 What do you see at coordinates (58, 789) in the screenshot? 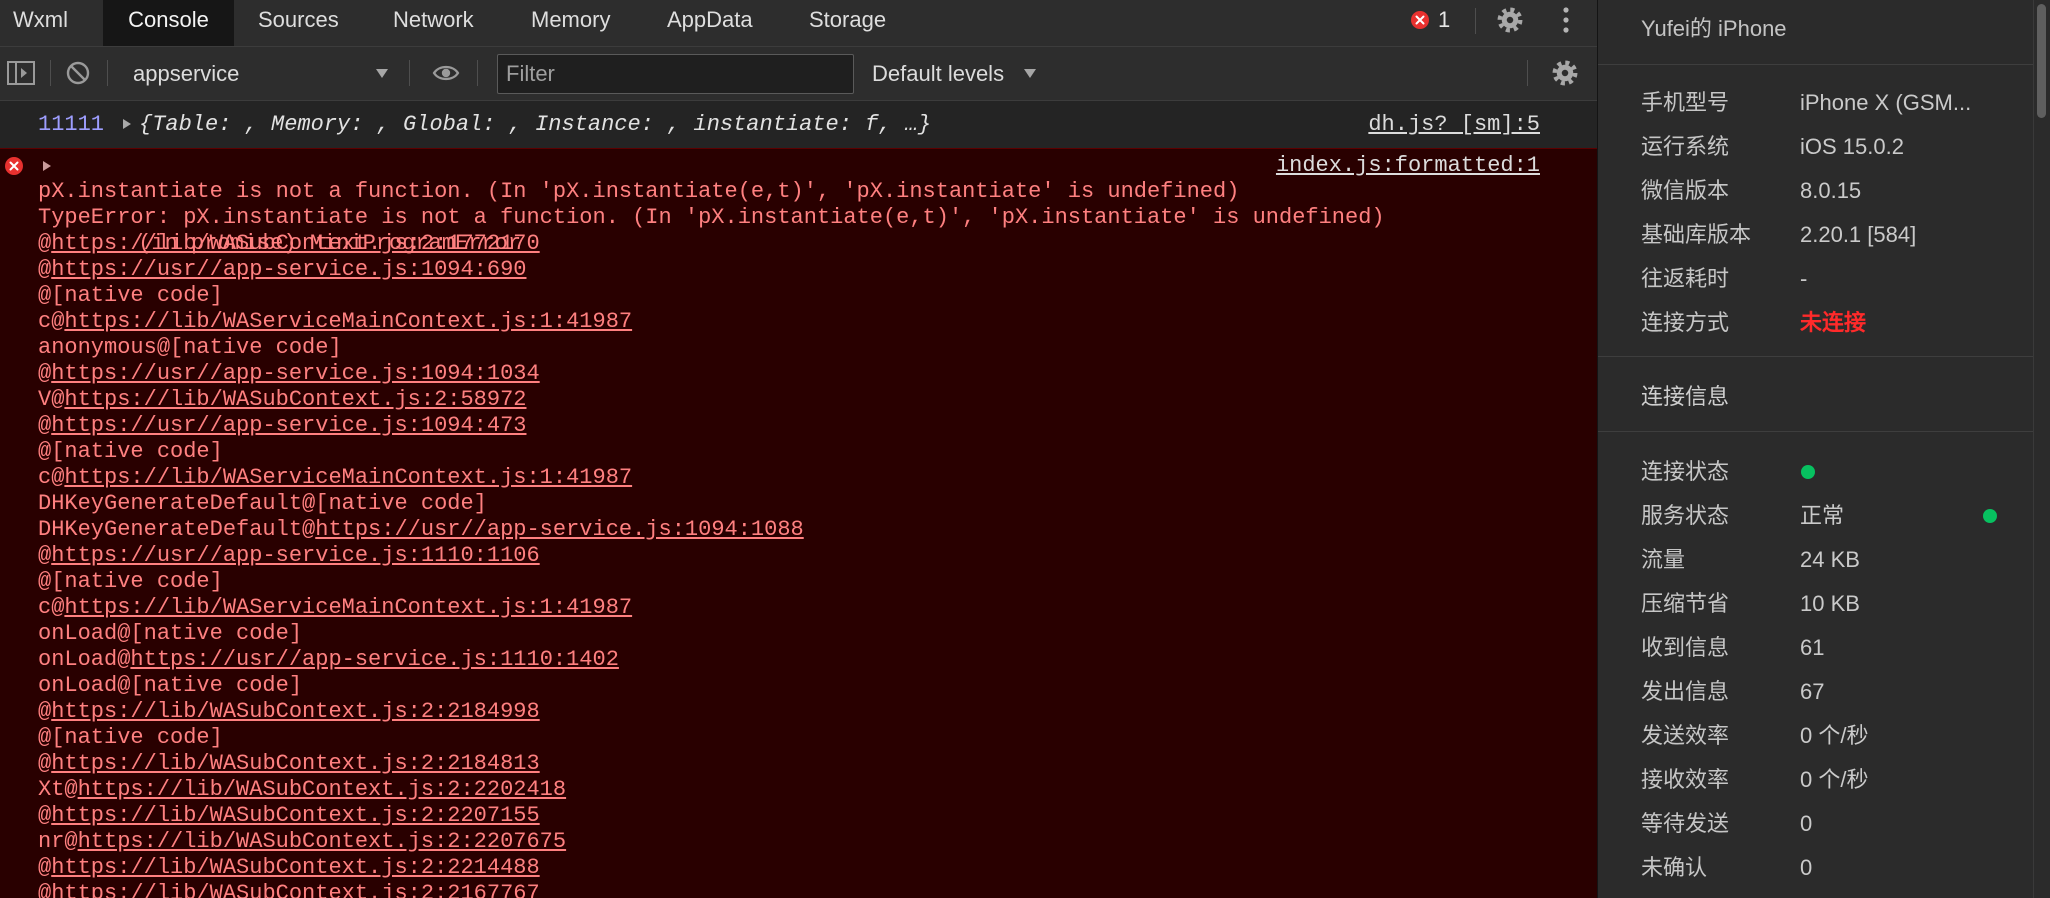
I see `stack-frame-function: Xt@` at bounding box center [58, 789].